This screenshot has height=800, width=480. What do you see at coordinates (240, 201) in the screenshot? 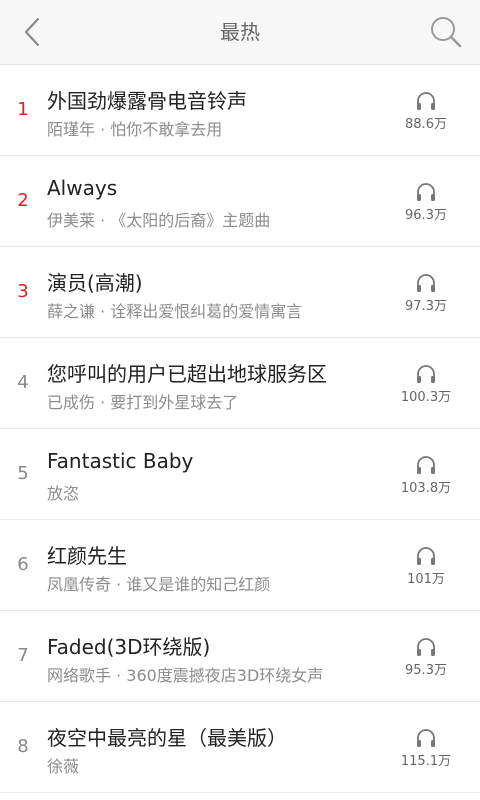
I see `list-item: 2 Always 伊美莱 · 《太阳的后裔》主题曲 96.3万` at bounding box center [240, 201].